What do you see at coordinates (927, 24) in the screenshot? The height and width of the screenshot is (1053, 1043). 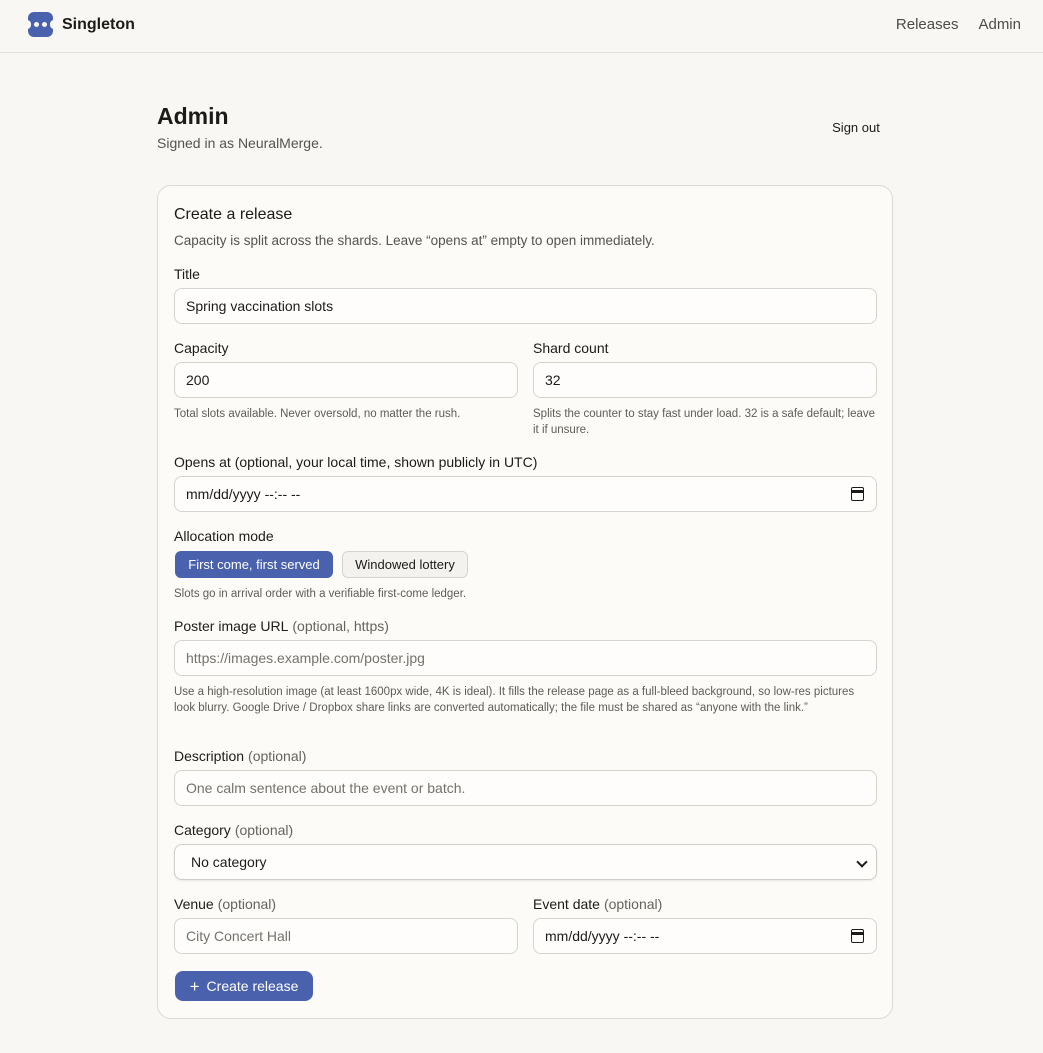 I see `nav-link-releases: Releases` at bounding box center [927, 24].